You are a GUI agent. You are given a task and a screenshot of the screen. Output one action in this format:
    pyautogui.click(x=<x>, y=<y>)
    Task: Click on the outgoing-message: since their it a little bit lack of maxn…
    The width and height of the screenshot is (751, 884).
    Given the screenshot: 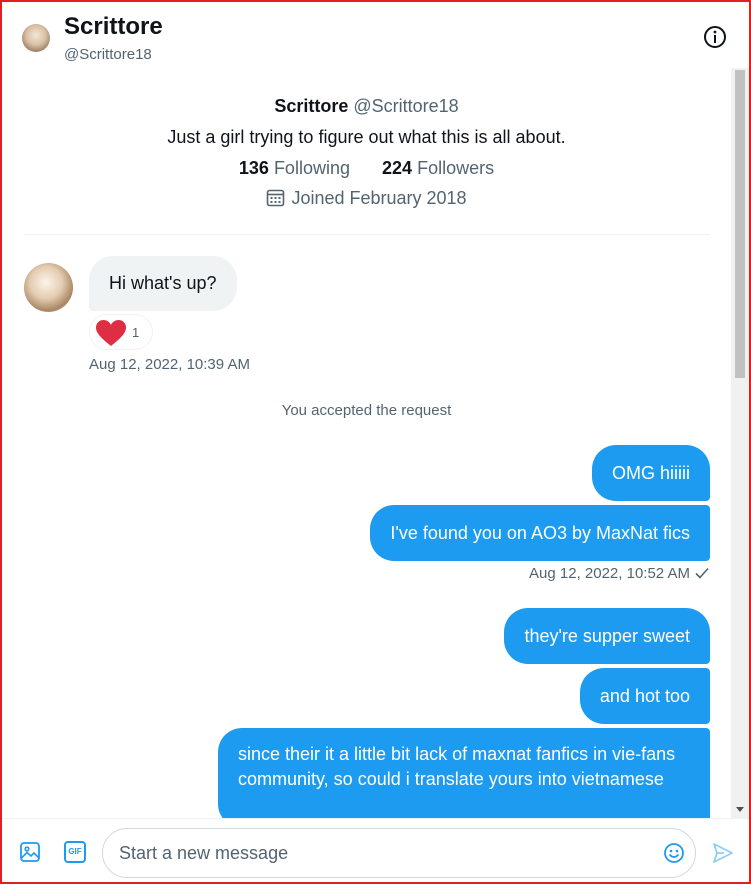 What is the action you would take?
    pyautogui.click(x=464, y=773)
    